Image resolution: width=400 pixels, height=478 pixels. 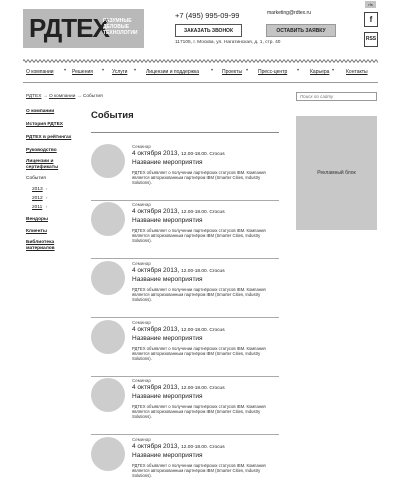 What do you see at coordinates (69, 28) in the screenshot?
I see `logo-word: РДТЕХ` at bounding box center [69, 28].